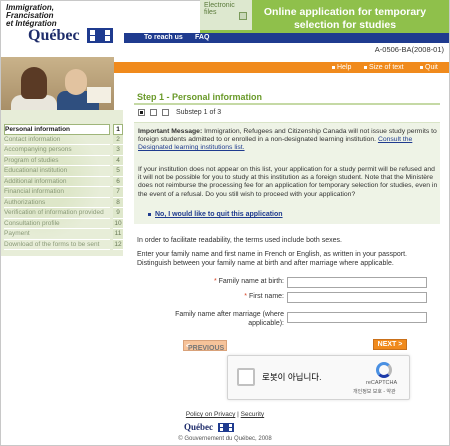 Image resolution: width=450 pixels, height=446 pixels. I want to click on substep-3-checkbox, so click(165, 112).